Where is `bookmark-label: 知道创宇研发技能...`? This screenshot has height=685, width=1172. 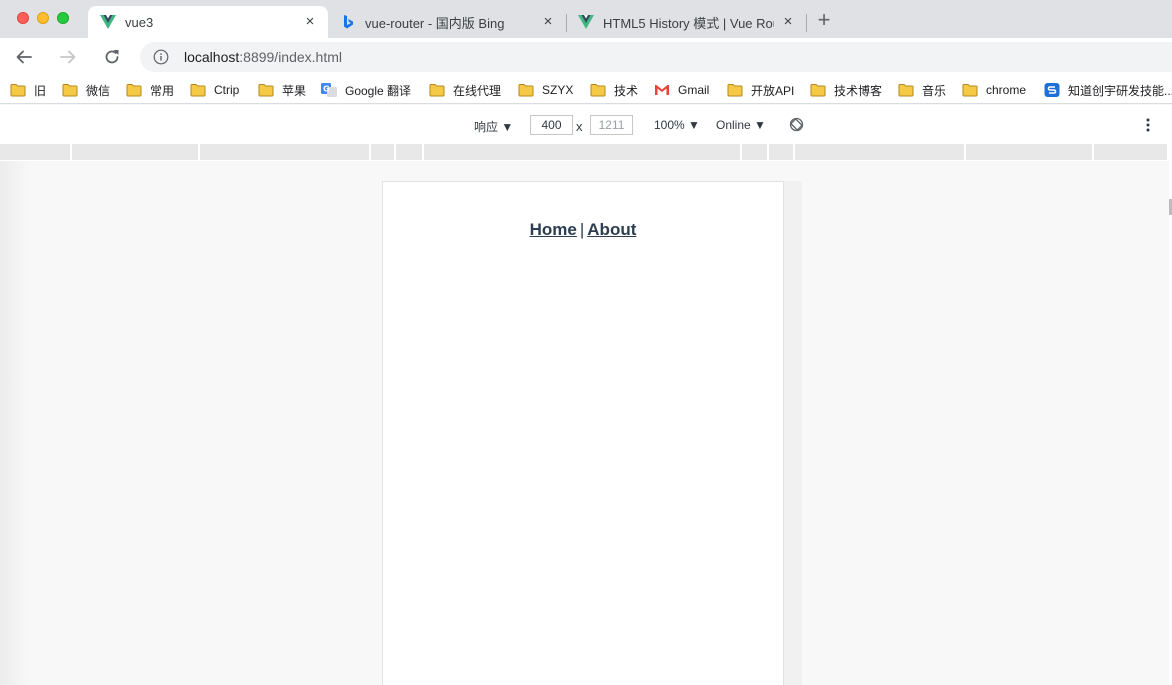
bookmark-label: 知道创宇研发技能... is located at coordinates (1120, 90).